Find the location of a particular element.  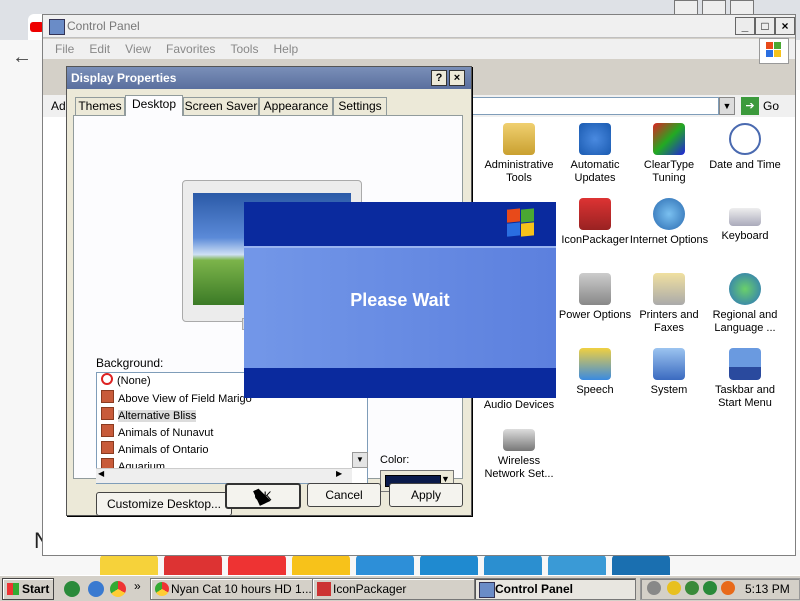

cp-item-speech: Speech is located at coordinates (595, 372).